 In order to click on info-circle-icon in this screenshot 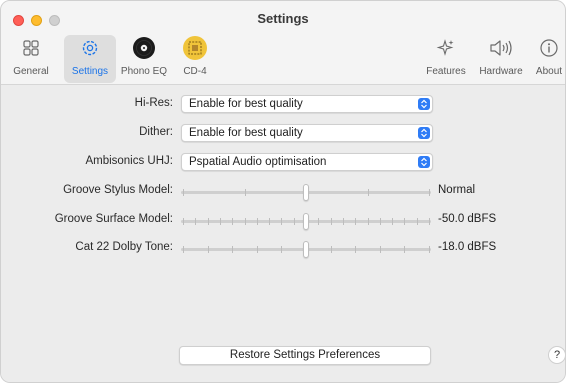, I will do `click(548, 49)`.